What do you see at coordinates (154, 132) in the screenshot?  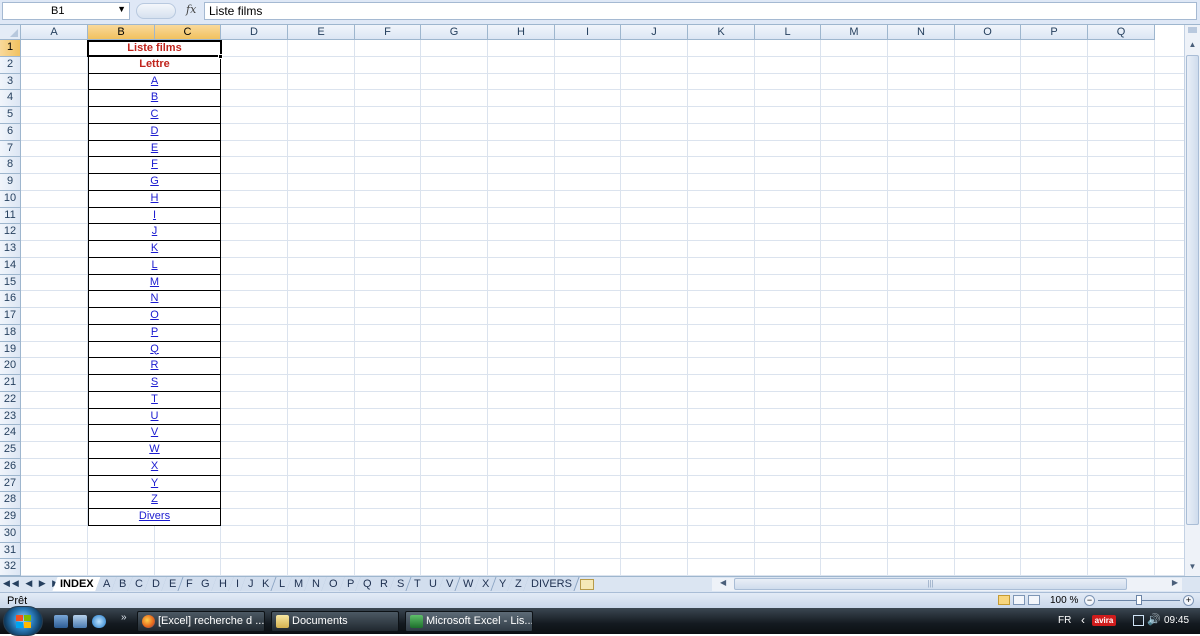 I see `hyperlink-cell-d: D` at bounding box center [154, 132].